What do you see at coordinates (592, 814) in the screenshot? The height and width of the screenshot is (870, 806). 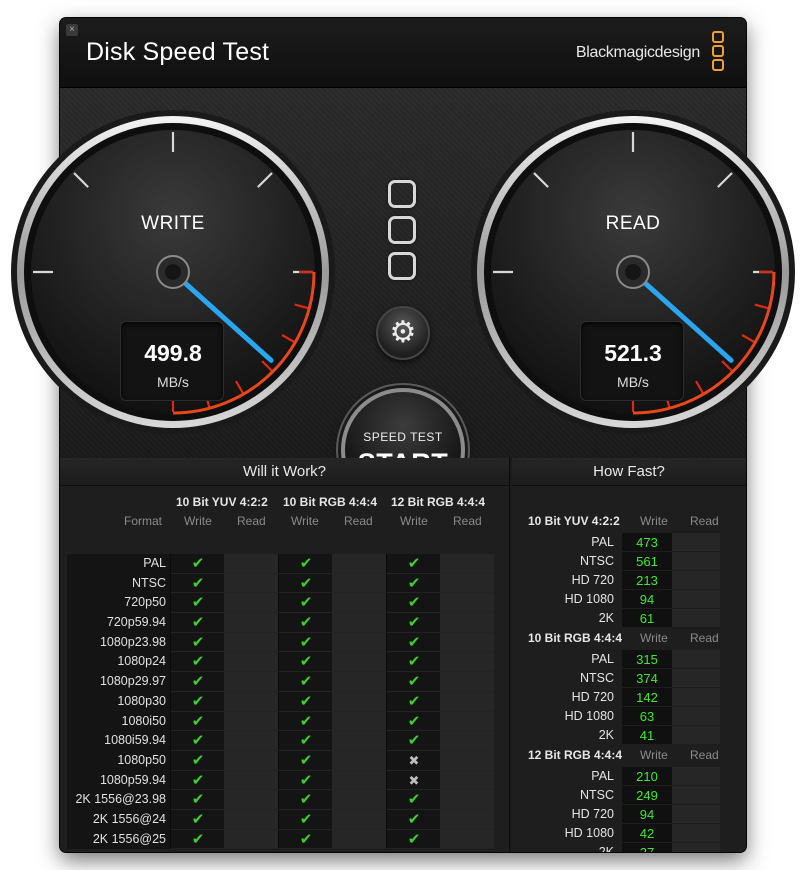 I see `resolution-name: HD 720` at bounding box center [592, 814].